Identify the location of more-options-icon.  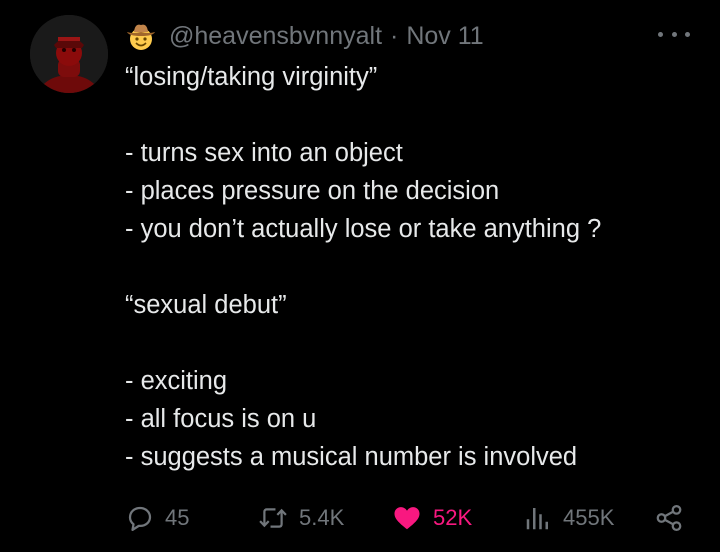
(674, 34).